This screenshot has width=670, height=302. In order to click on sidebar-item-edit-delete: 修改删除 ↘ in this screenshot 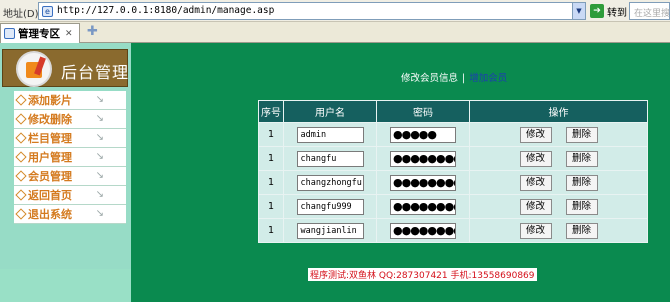, I will do `click(70, 119)`.